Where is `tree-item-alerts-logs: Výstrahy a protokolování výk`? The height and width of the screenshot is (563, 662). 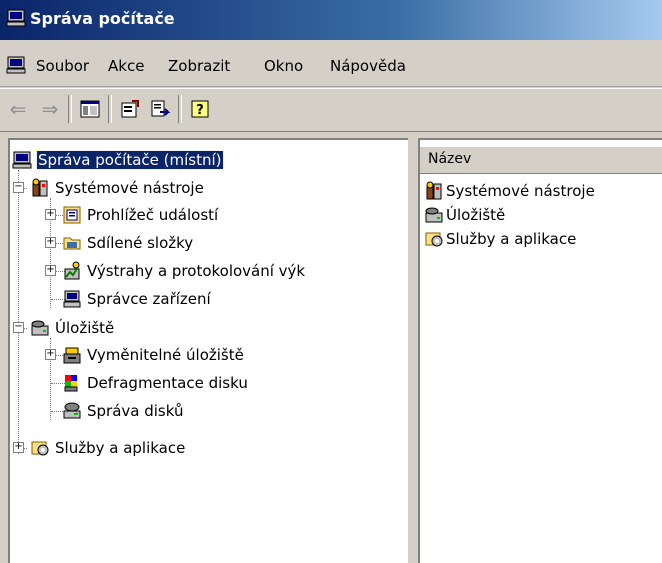 tree-item-alerts-logs: Výstrahy a protokolování výk is located at coordinates (183, 271).